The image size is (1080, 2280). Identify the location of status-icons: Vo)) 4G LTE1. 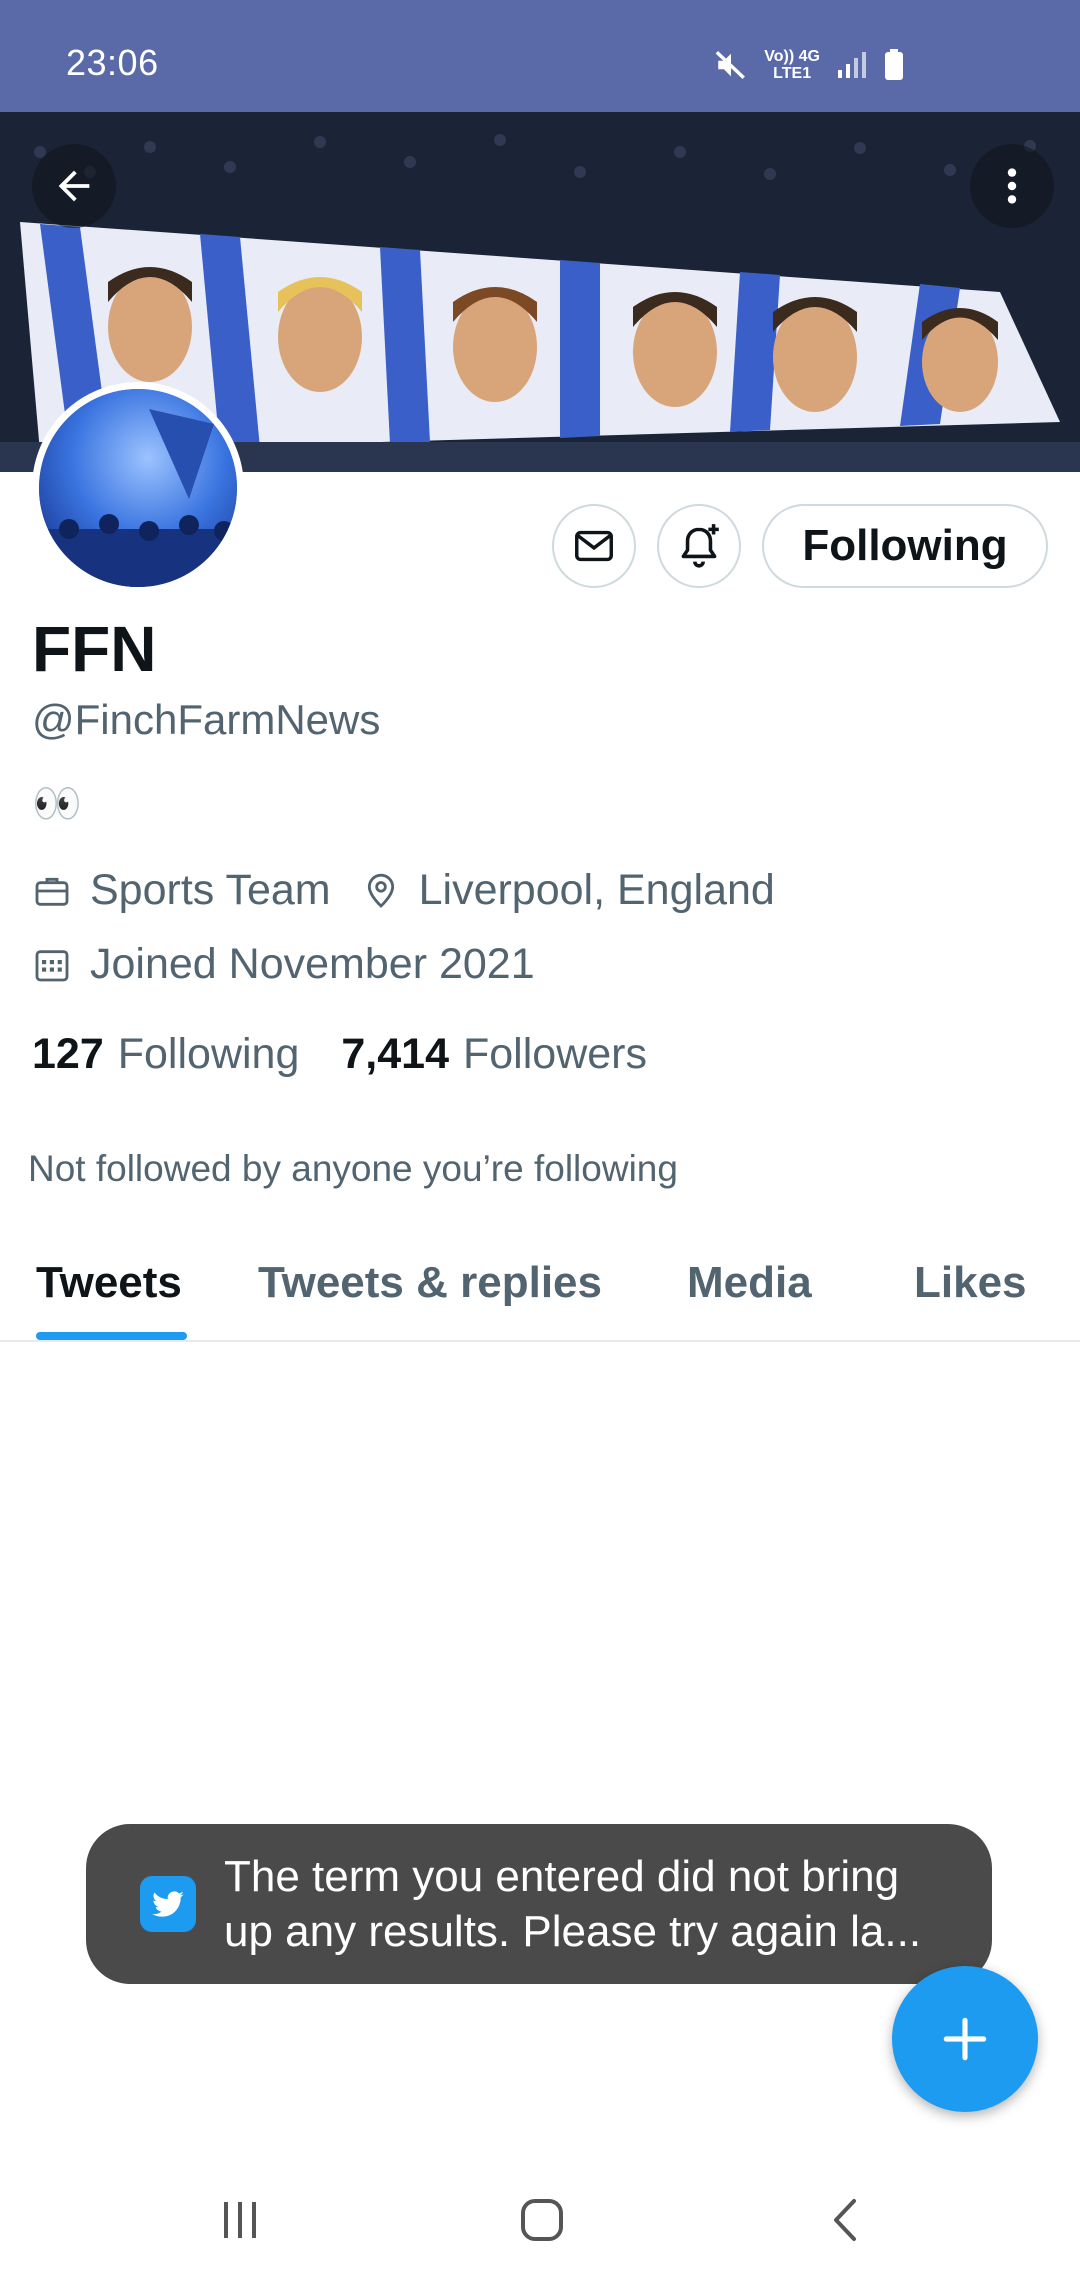
(809, 65).